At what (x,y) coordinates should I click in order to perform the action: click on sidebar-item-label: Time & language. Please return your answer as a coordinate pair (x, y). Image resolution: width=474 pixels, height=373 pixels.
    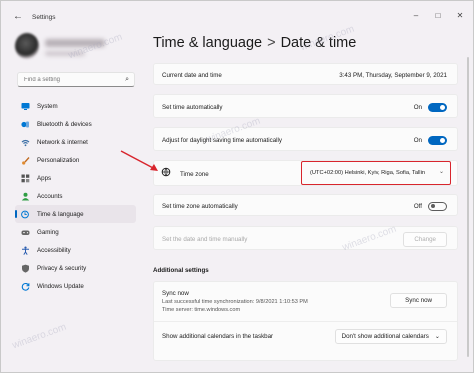
    Looking at the image, I should click on (60, 214).